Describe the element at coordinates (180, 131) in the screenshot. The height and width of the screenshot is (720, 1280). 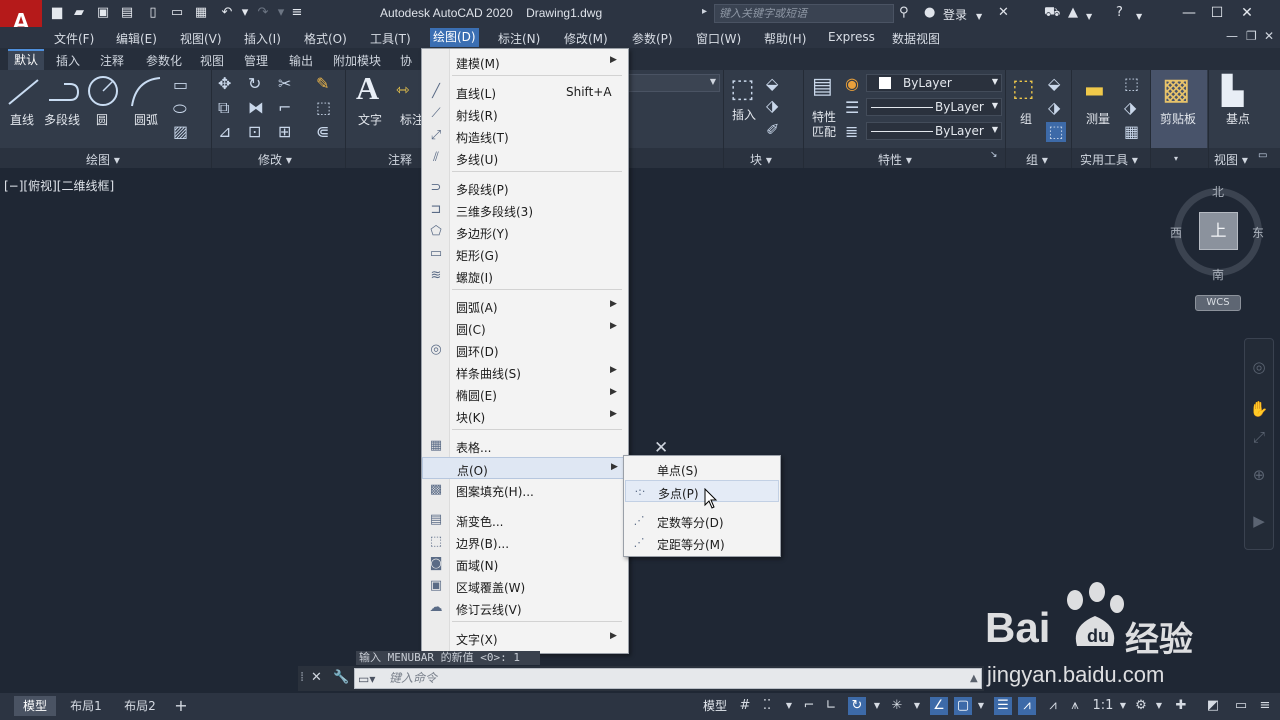
I see `hatch-tool-icon: ▨` at that location.